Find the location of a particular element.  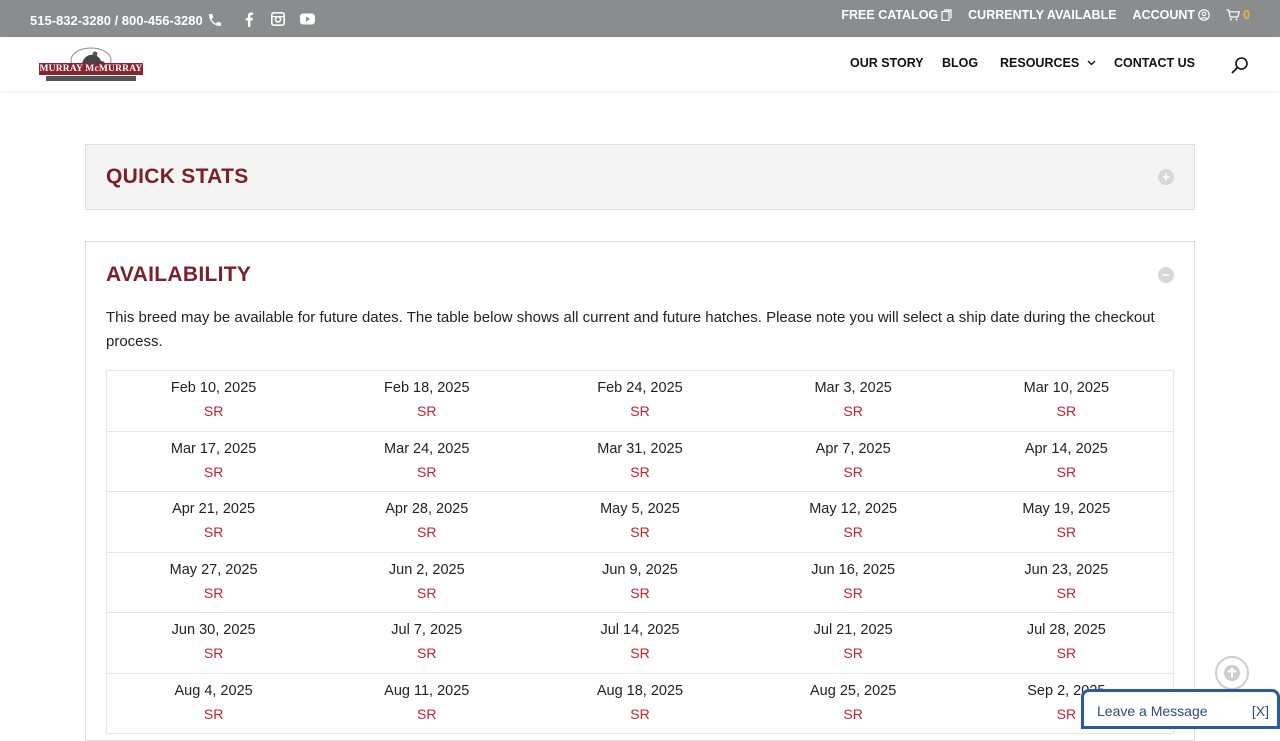

quick-stats-panel: QUICK STATS is located at coordinates (640, 177).